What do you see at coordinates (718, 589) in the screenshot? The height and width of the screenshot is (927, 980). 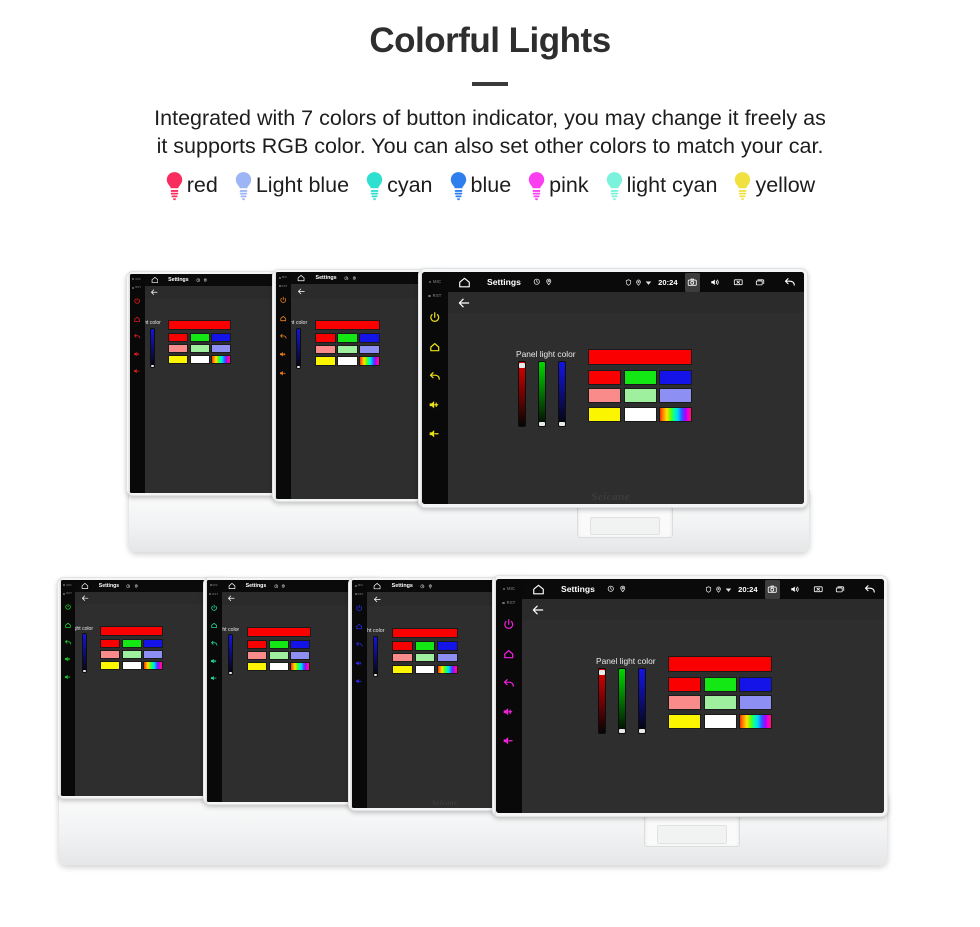 I see `location-pin-icon` at bounding box center [718, 589].